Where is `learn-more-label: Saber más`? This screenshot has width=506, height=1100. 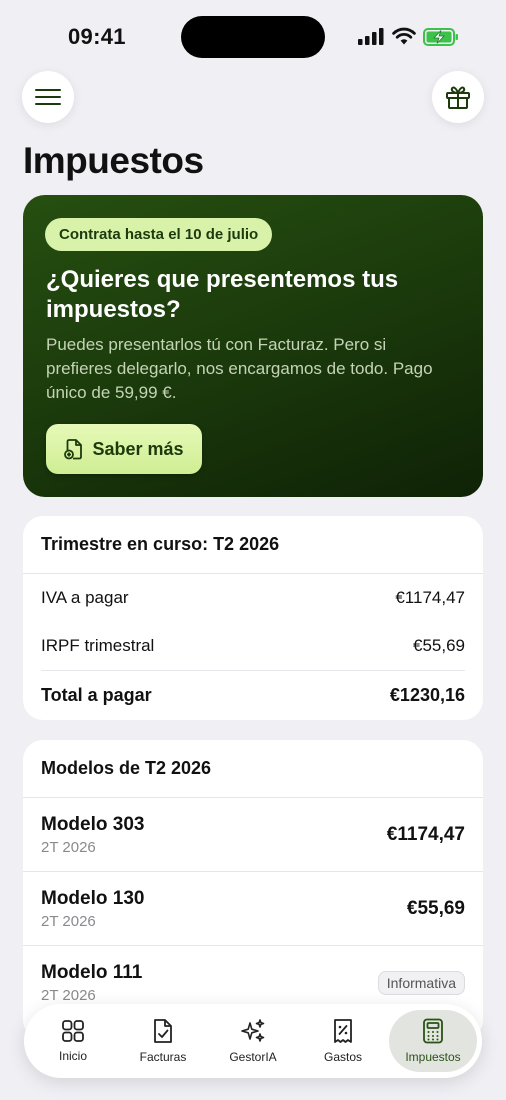
learn-more-label: Saber más is located at coordinates (138, 448).